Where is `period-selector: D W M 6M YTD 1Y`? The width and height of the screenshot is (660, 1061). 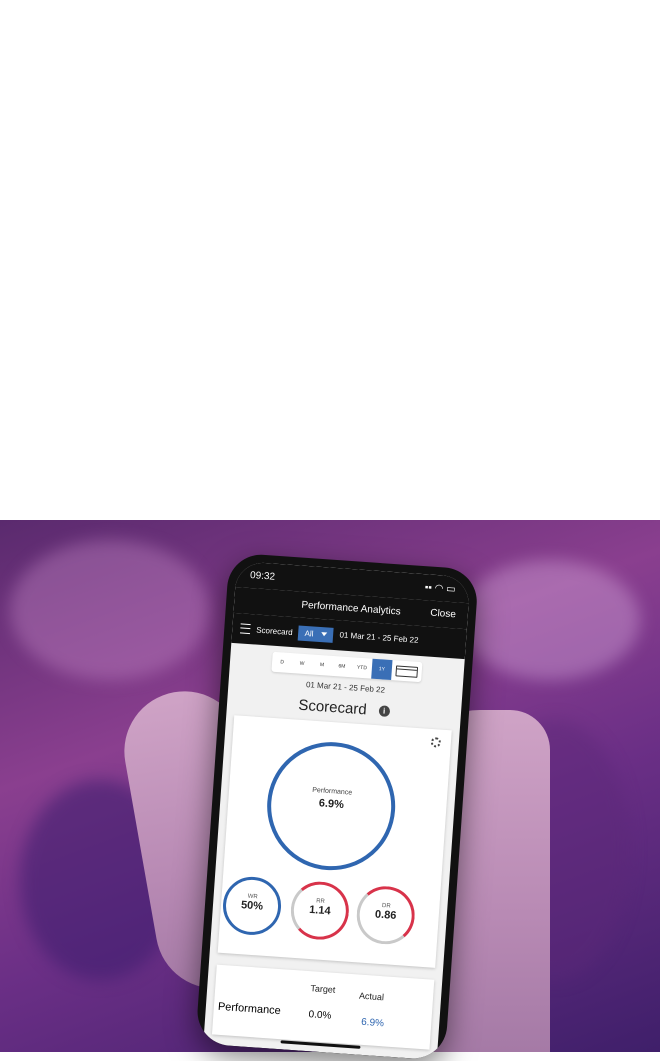
period-selector: D W M 6M YTD 1Y is located at coordinates (347, 667).